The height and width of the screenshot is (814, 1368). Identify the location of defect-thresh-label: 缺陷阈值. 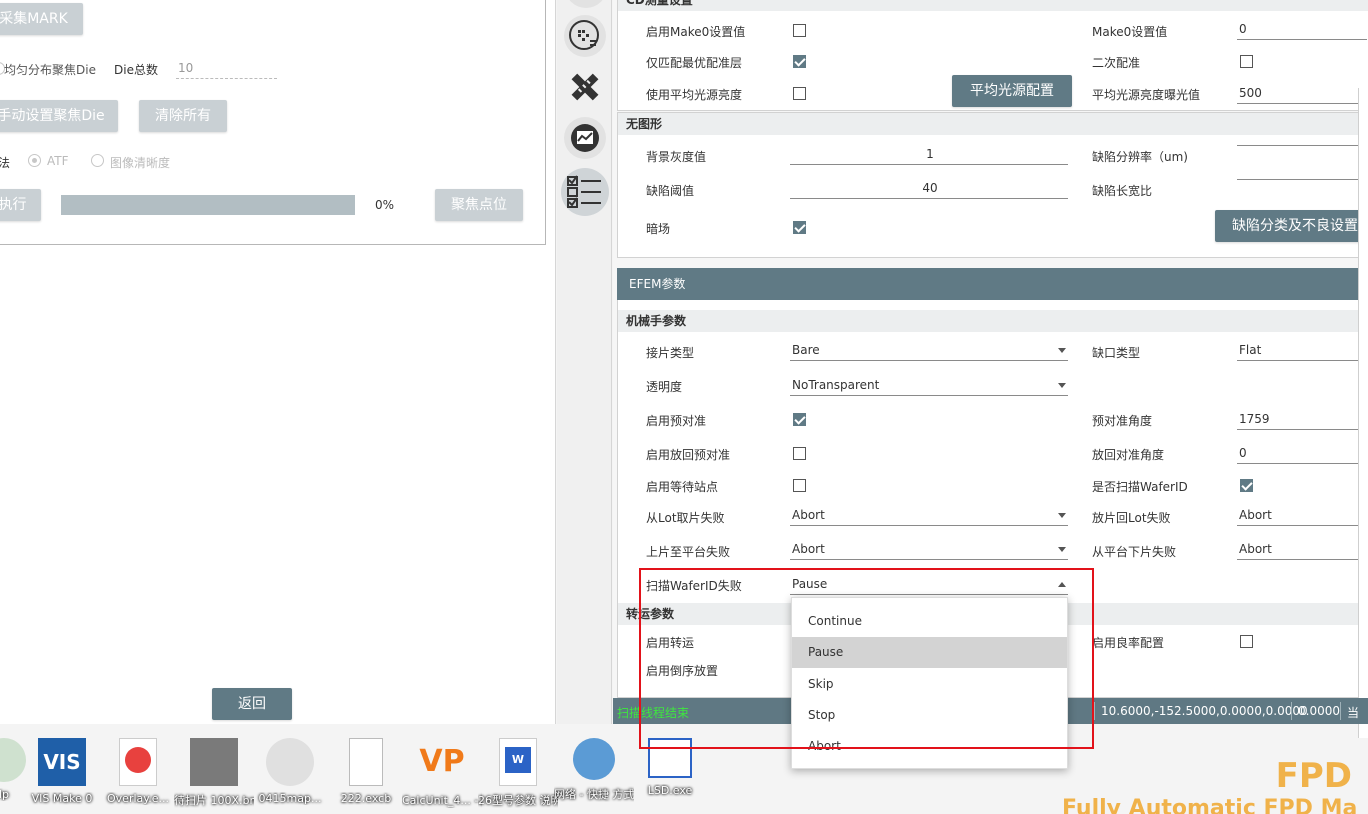
(670, 191).